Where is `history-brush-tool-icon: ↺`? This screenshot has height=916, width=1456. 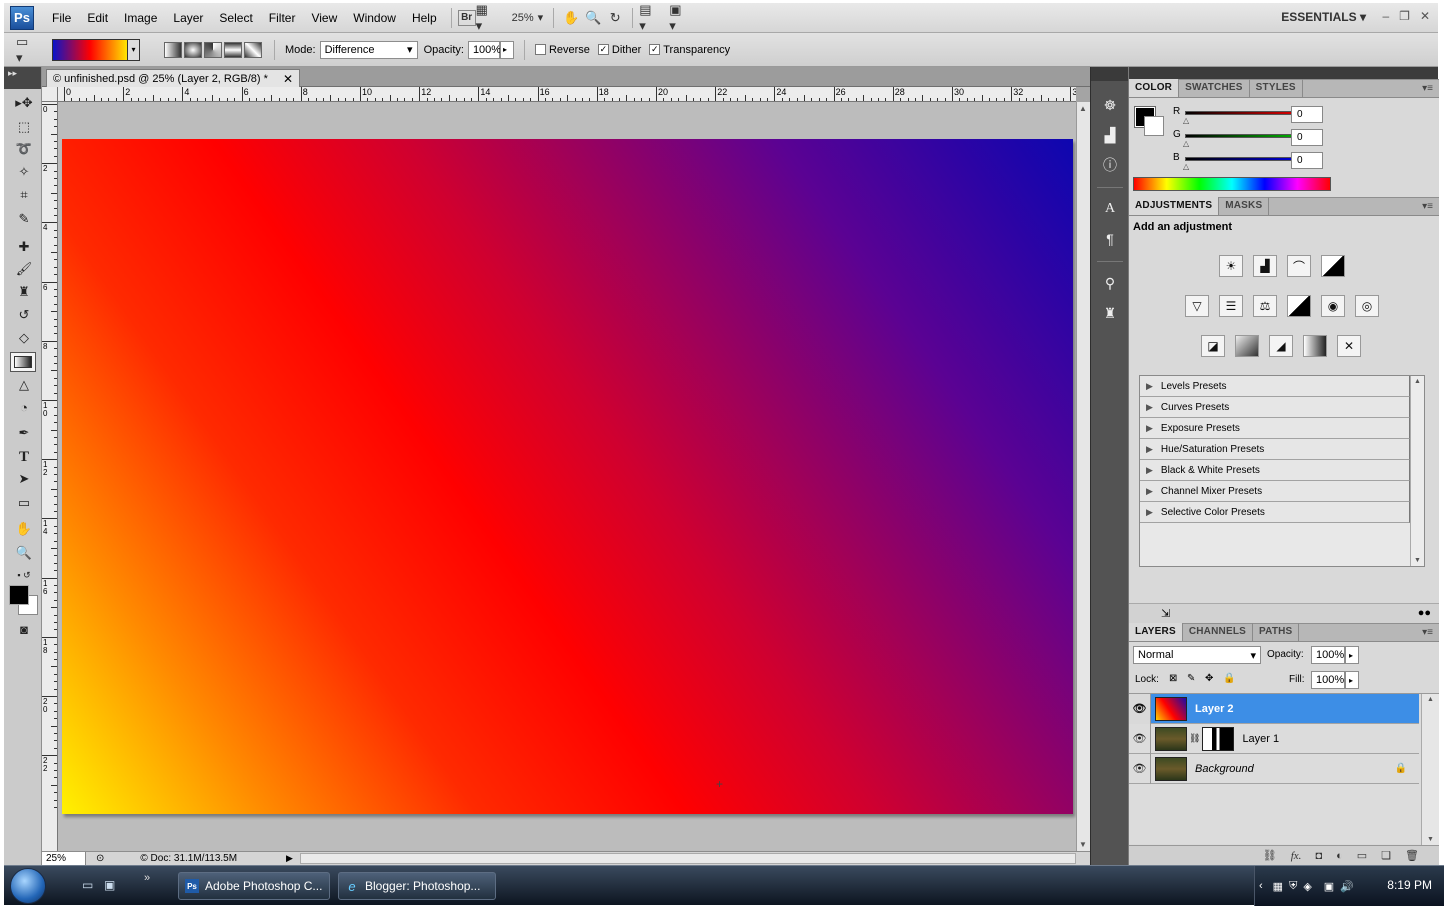
history-brush-tool-icon: ↺ is located at coordinates (24, 315).